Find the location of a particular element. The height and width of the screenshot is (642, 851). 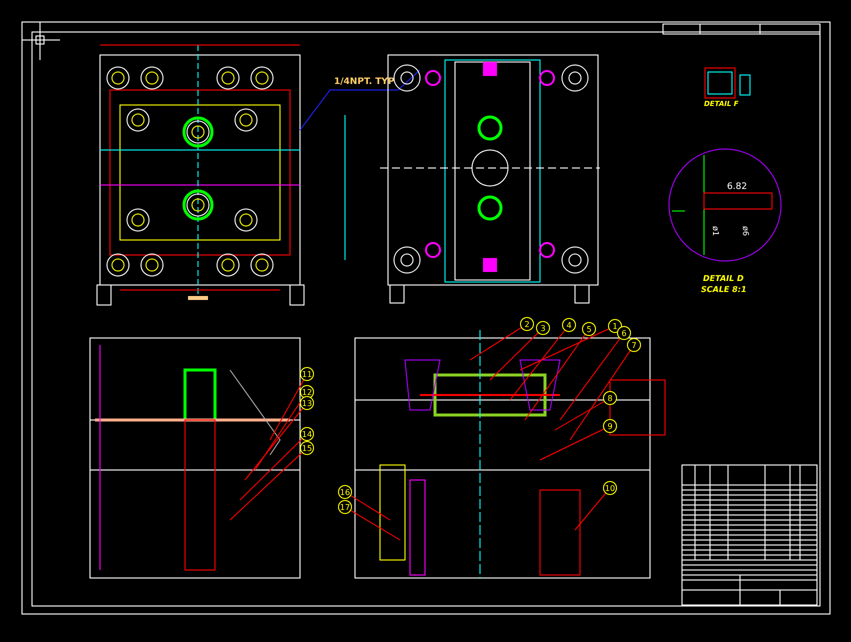

ucs-crosshair-icon is located at coordinates (41, 41).